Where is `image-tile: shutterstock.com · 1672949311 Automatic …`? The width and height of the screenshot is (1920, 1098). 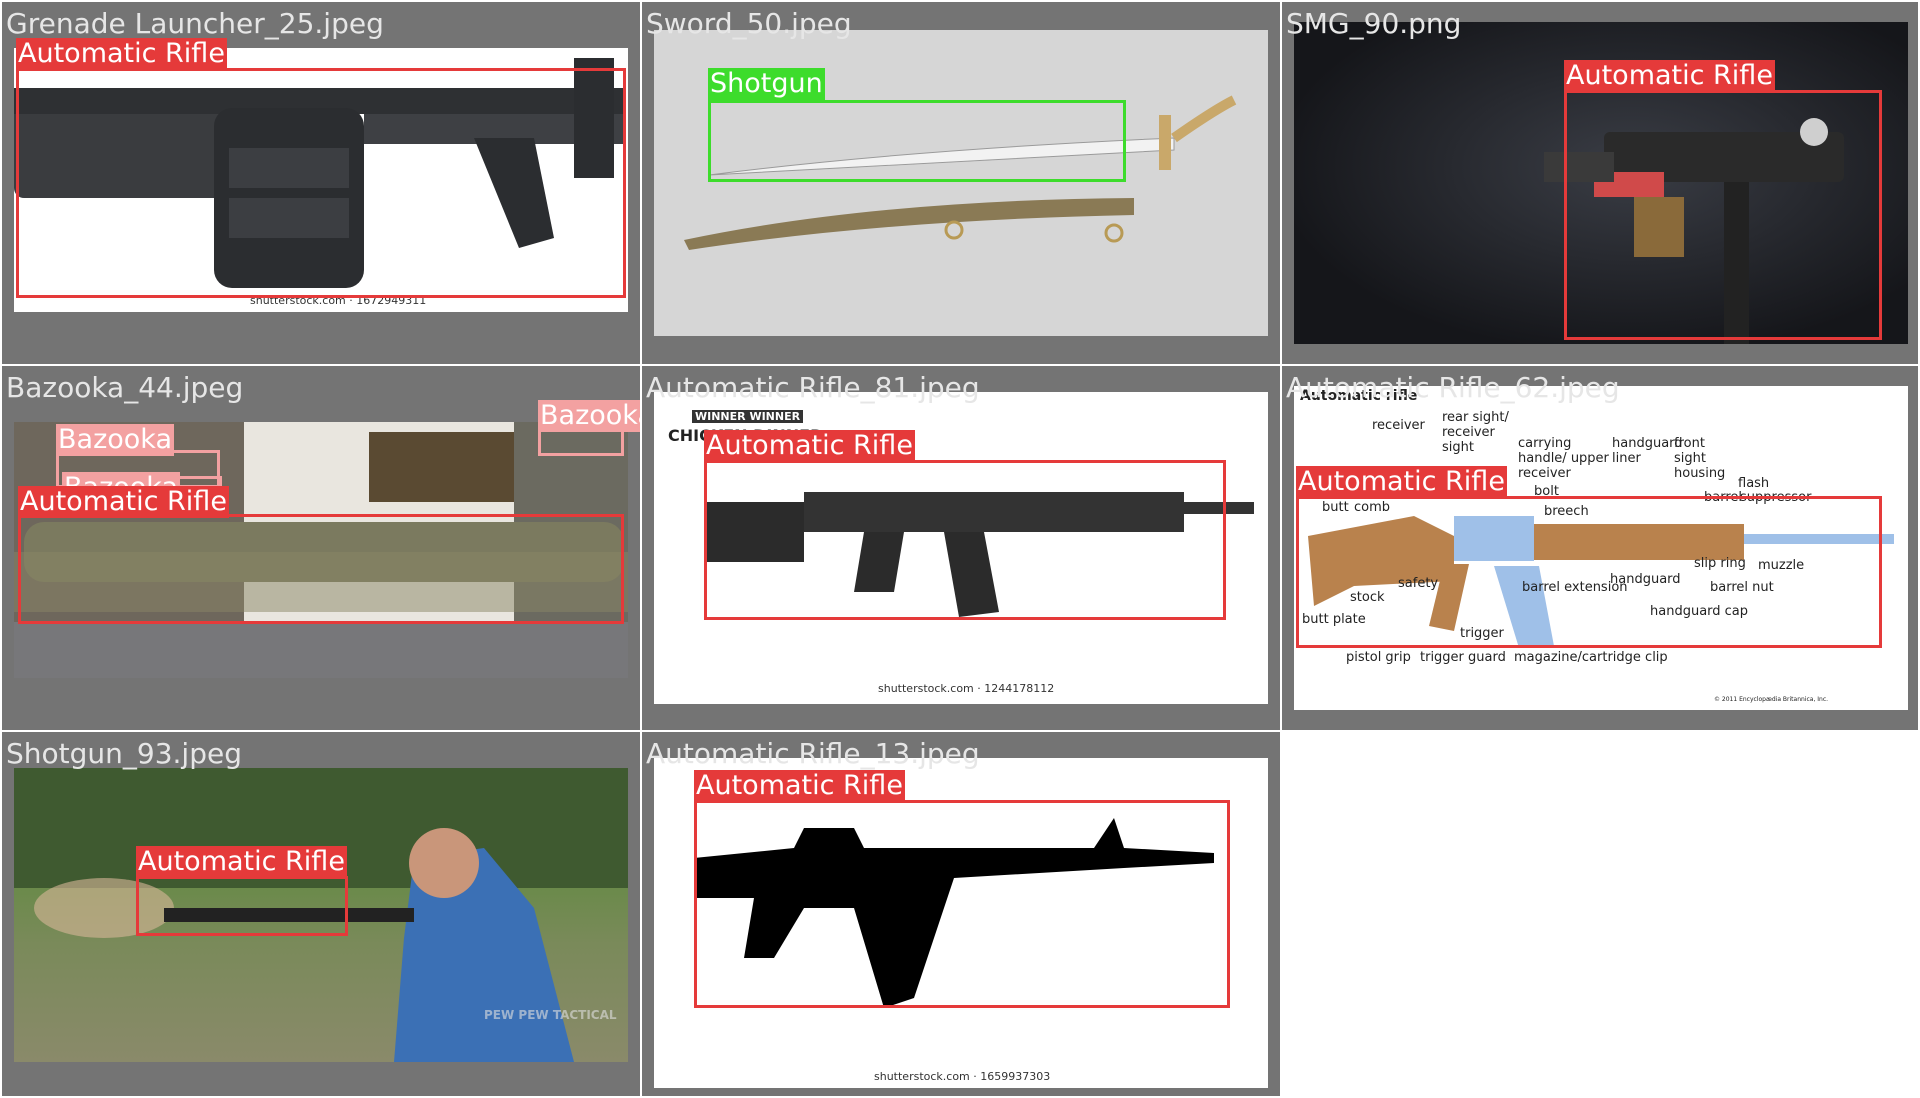 image-tile: shutterstock.com · 1672949311 Automatic … is located at coordinates (321, 183).